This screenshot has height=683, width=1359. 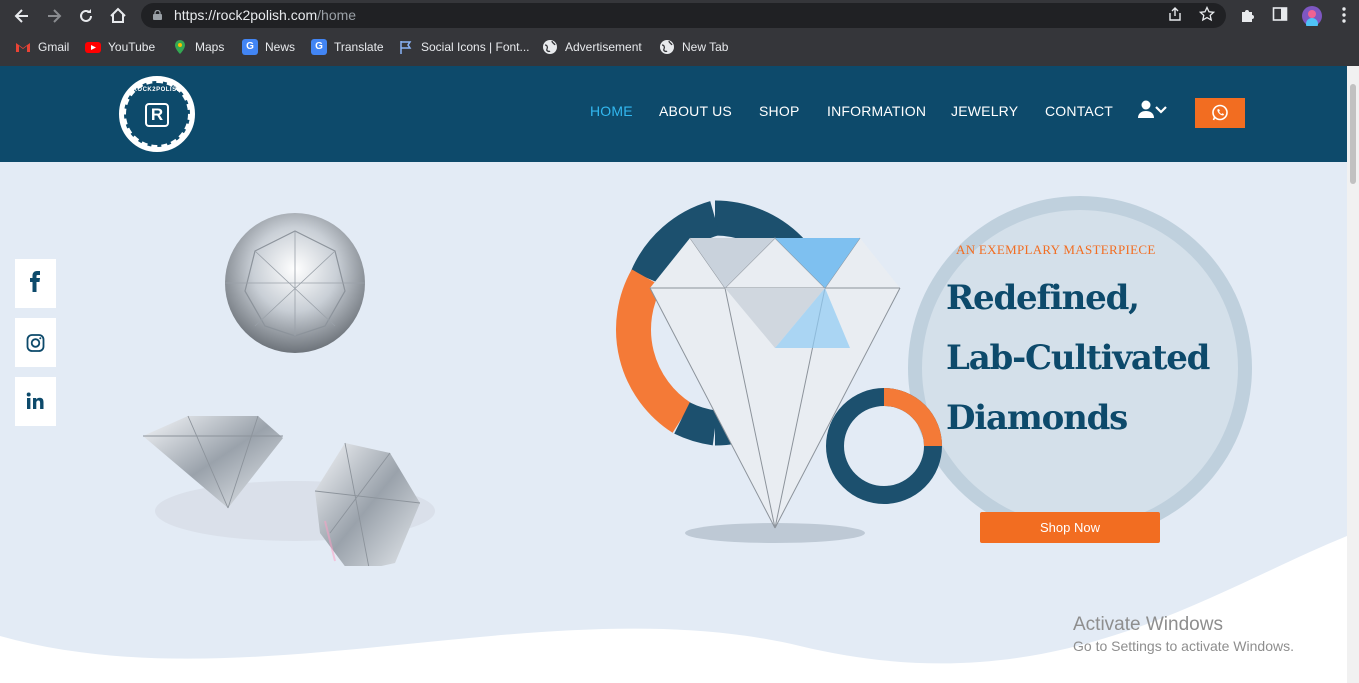 I want to click on lock-icon, so click(x=157, y=15).